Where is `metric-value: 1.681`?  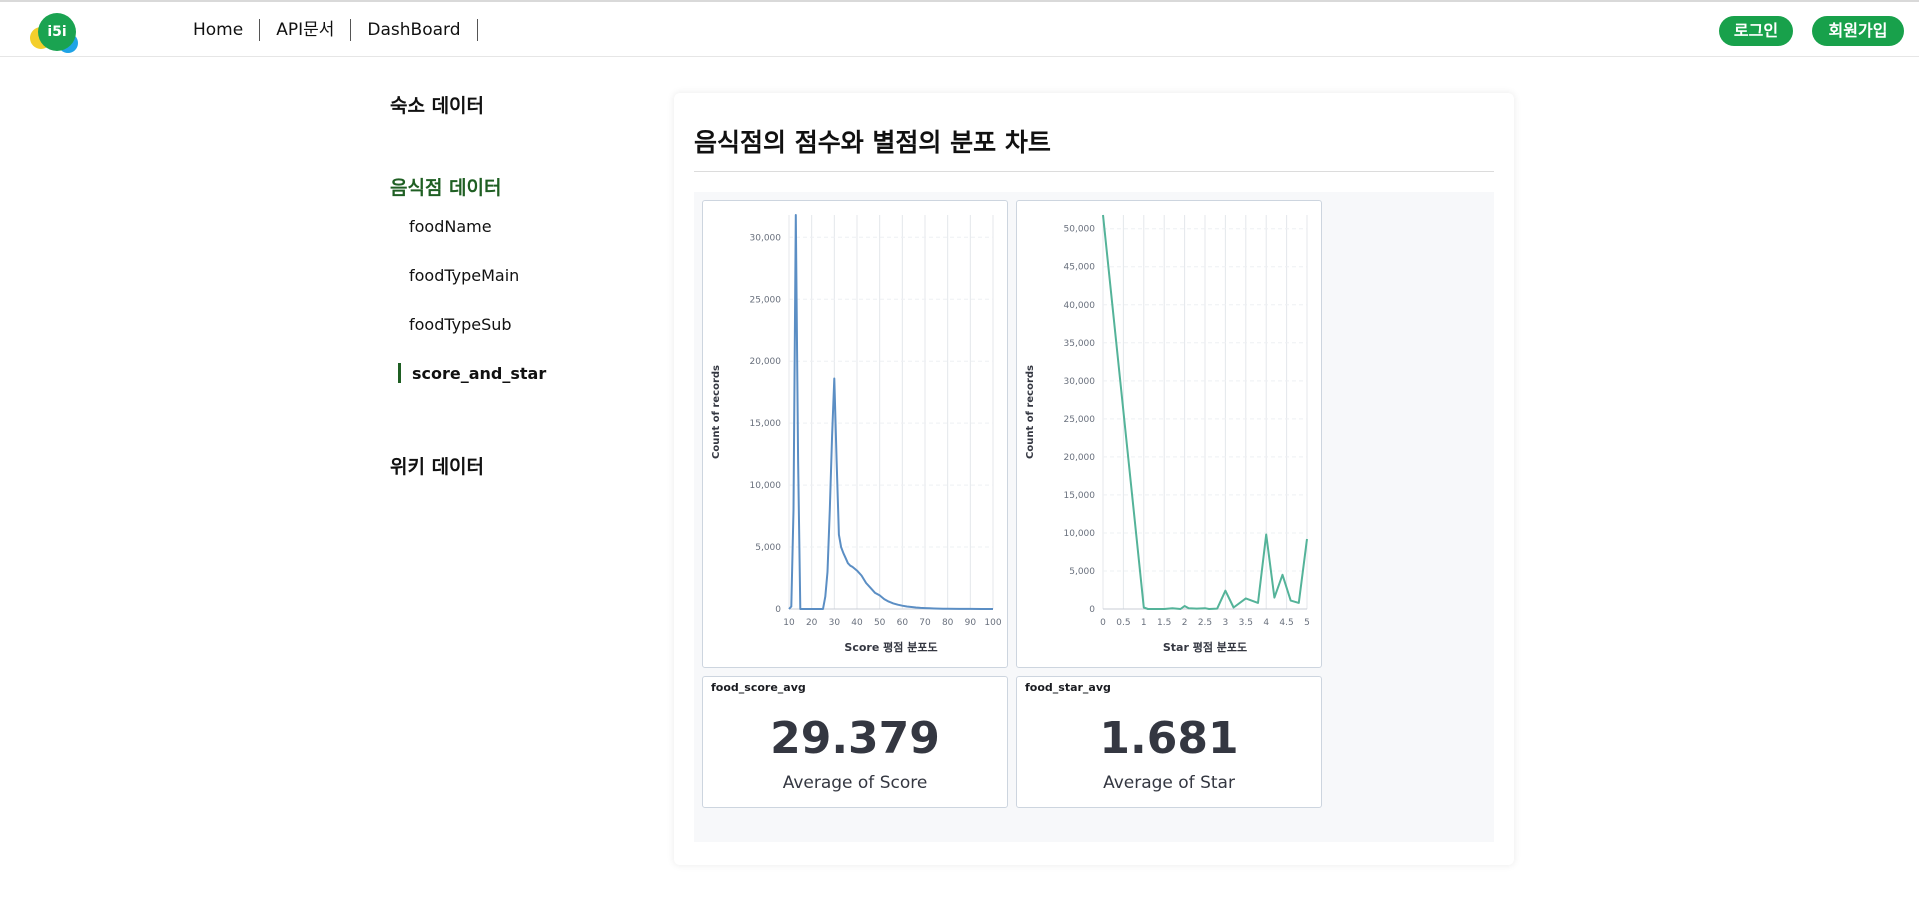
metric-value: 1.681 is located at coordinates (1169, 738).